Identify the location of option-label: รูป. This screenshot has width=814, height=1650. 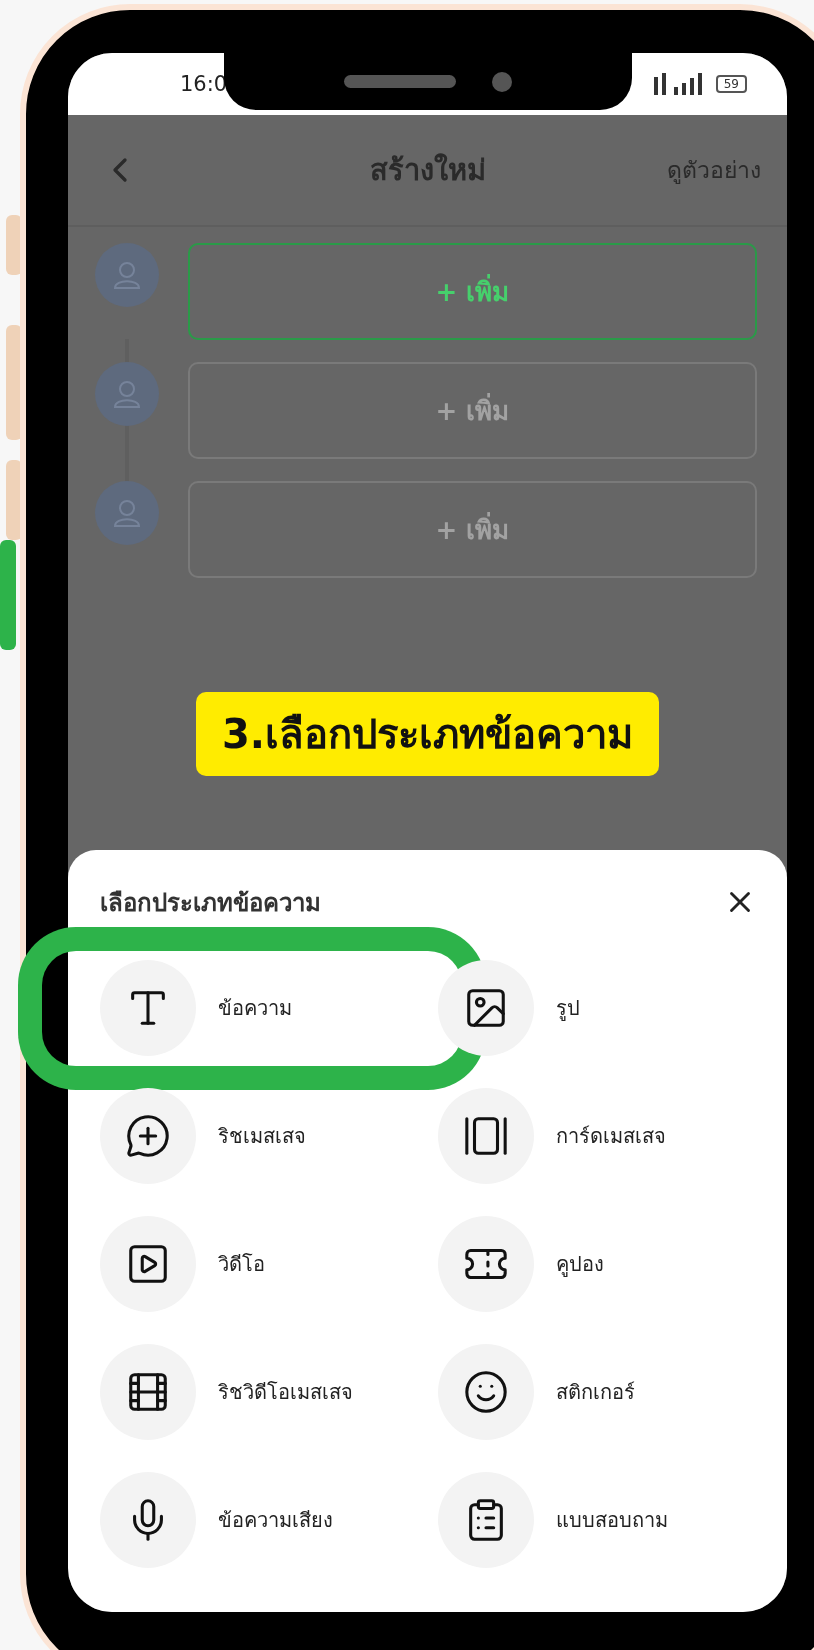
(568, 1008).